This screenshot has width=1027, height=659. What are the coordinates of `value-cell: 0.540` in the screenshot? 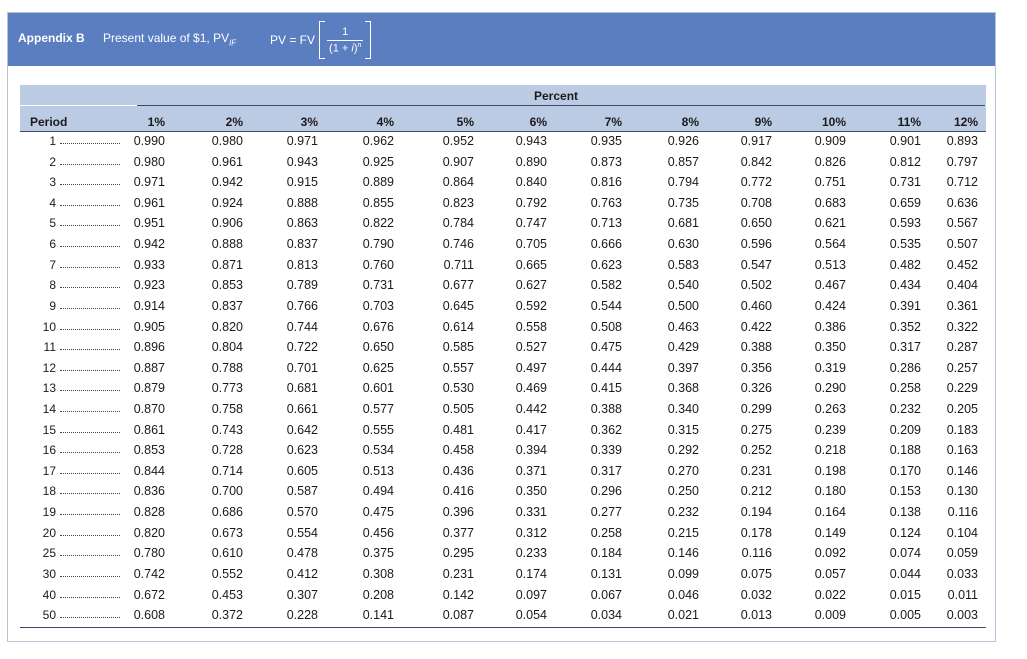 It's located at (683, 285).